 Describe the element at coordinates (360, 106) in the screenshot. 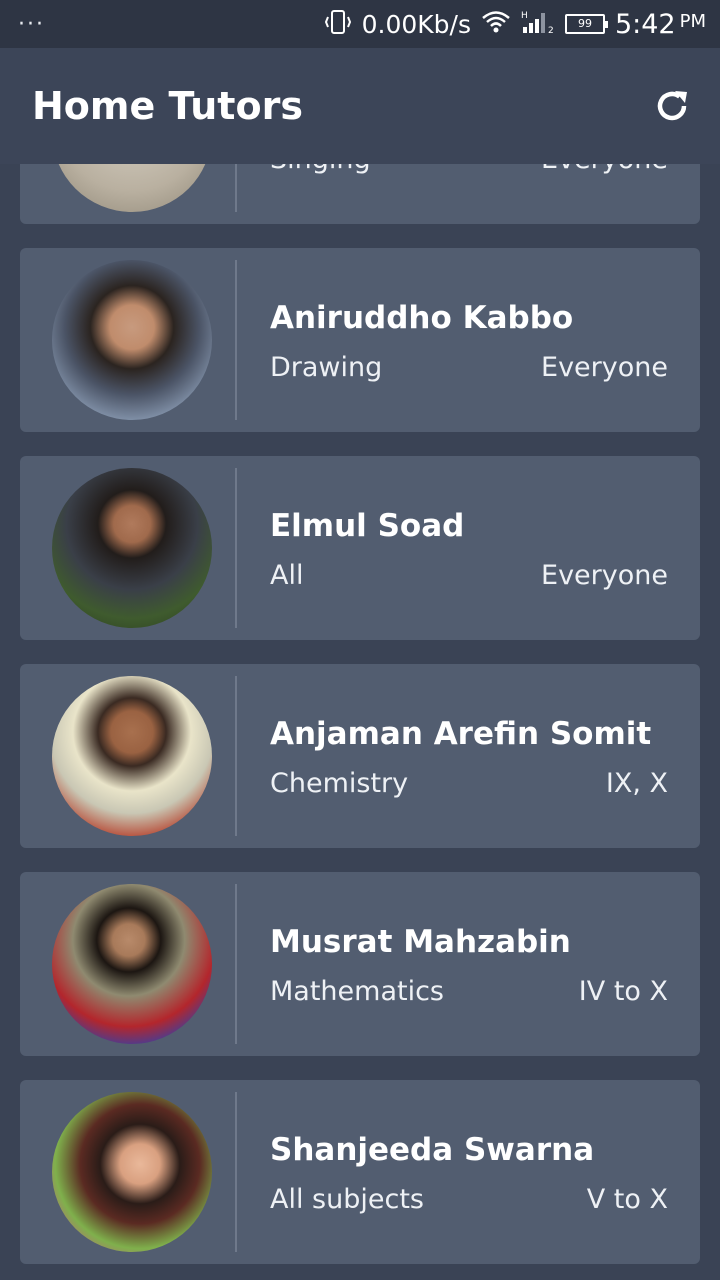

I see `app-bar: Home Tutors` at that location.